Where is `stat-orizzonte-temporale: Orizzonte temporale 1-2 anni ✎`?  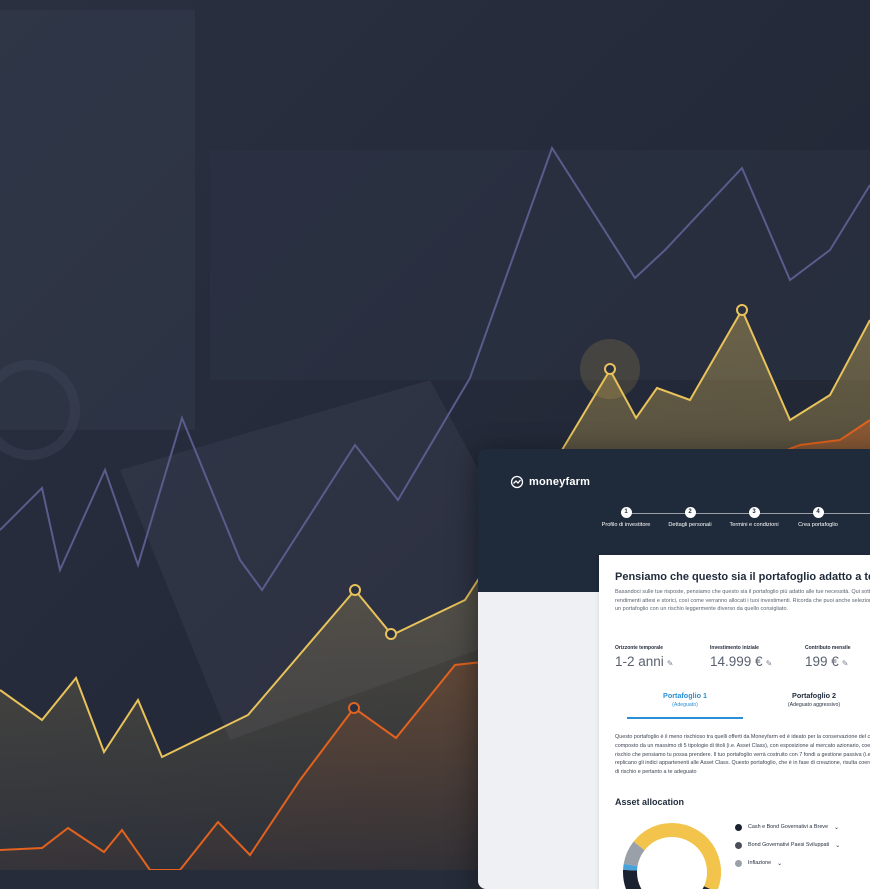
stat-orizzonte-temporale: Orizzonte temporale 1-2 anni ✎ is located at coordinates (644, 657).